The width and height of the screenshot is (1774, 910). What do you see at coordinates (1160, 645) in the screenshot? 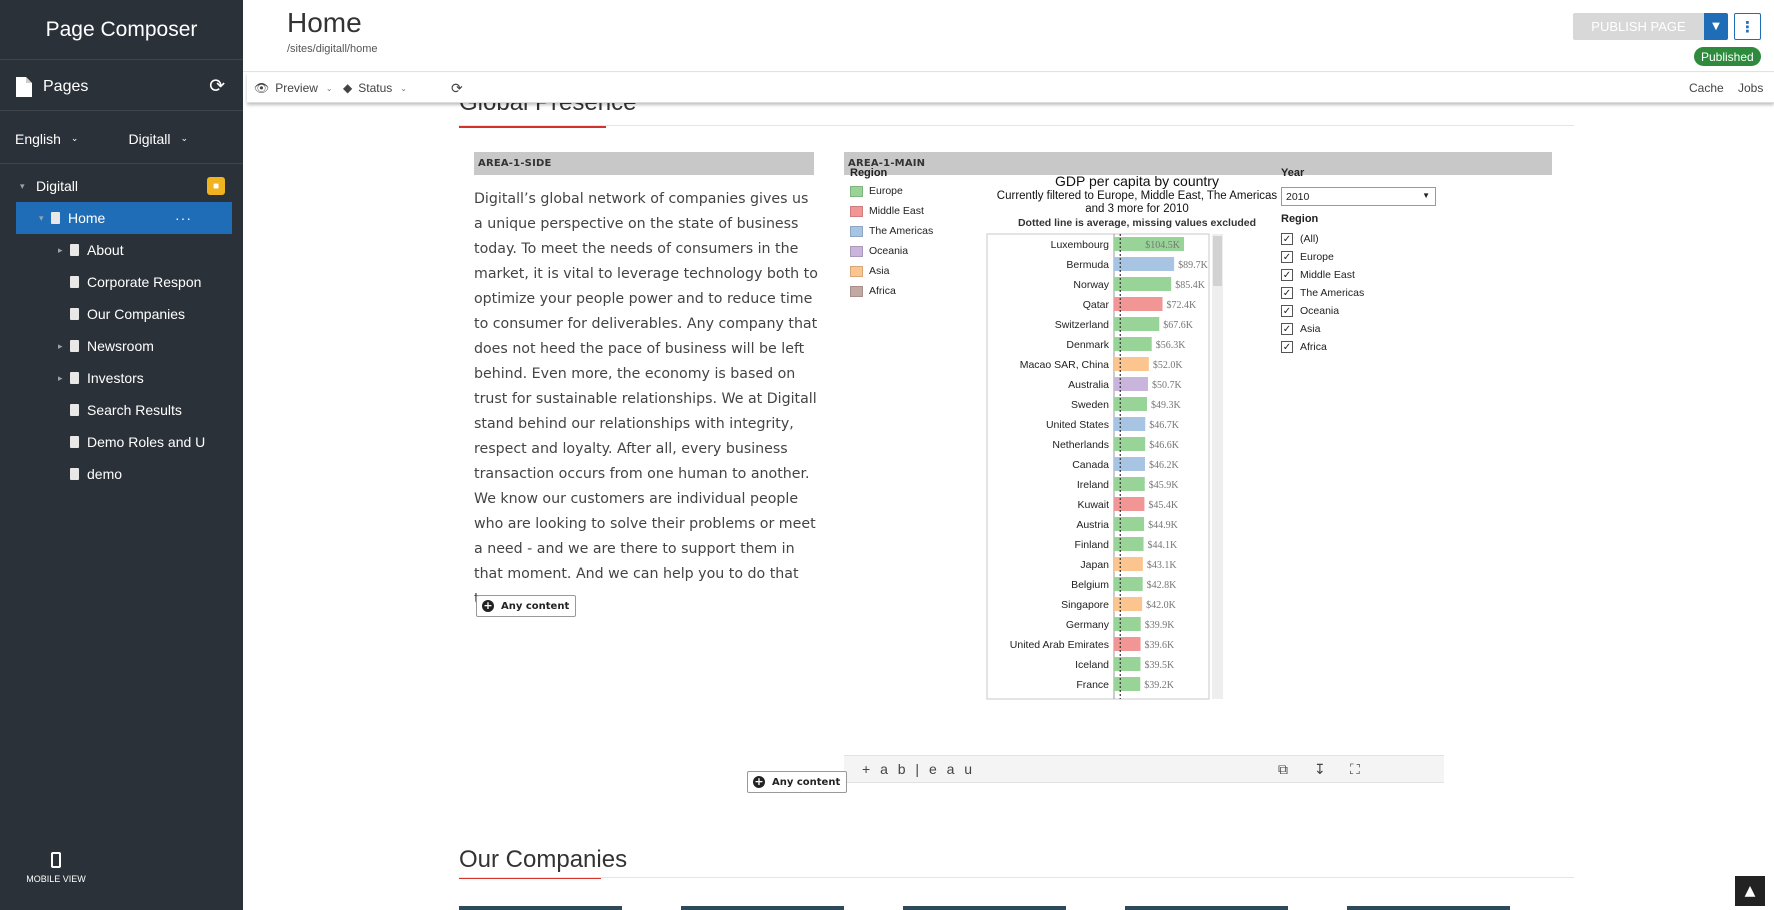
I see `value-label: $39.6K` at bounding box center [1160, 645].